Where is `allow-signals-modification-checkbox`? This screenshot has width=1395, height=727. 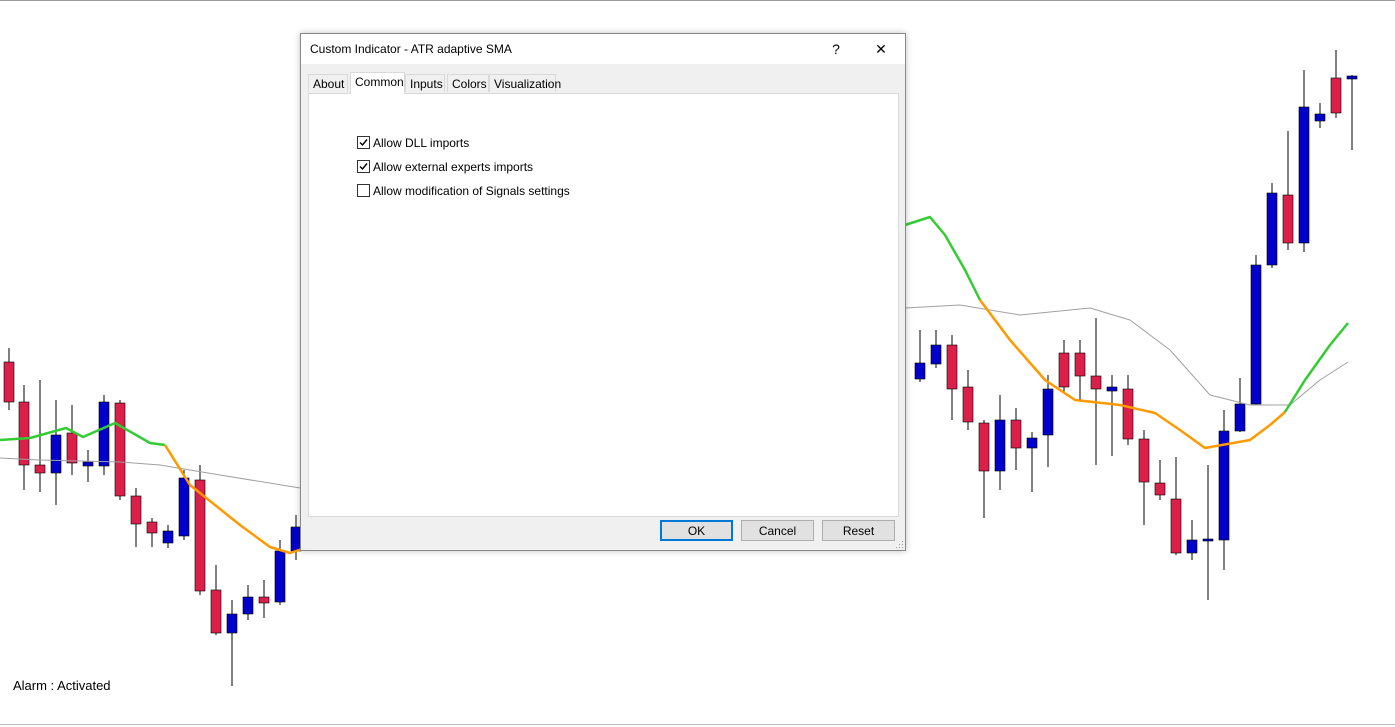 allow-signals-modification-checkbox is located at coordinates (363, 190).